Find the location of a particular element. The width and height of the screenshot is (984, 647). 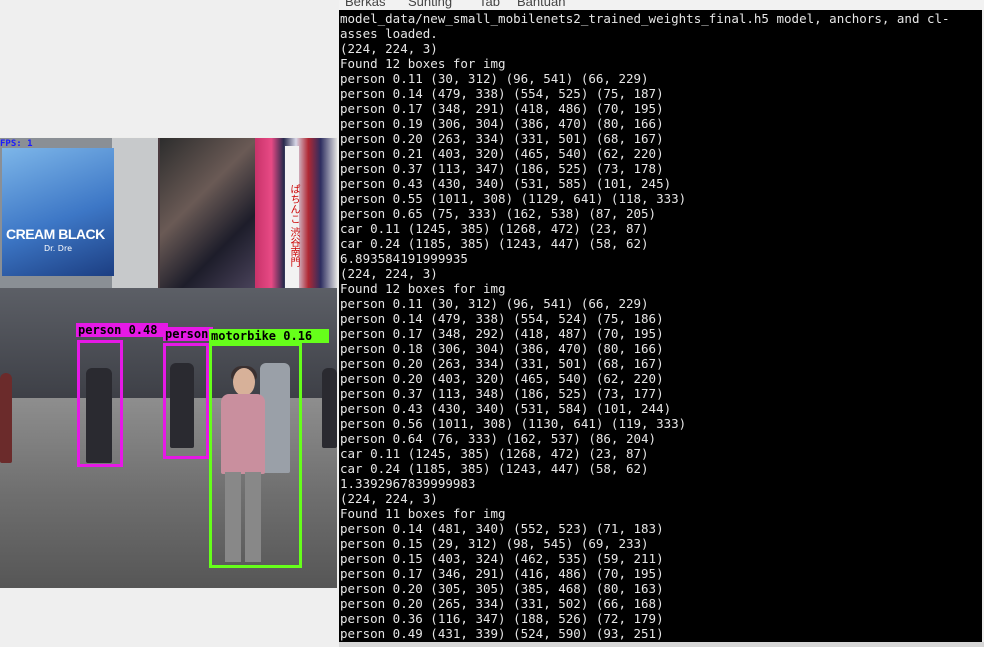

terminal-line: asses loaded. is located at coordinates (389, 33).